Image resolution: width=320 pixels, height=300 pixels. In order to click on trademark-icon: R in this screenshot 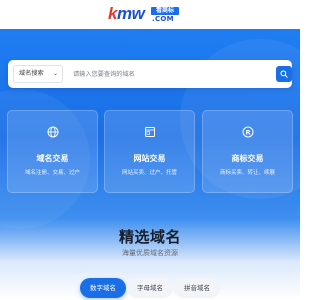, I will do `click(248, 132)`.